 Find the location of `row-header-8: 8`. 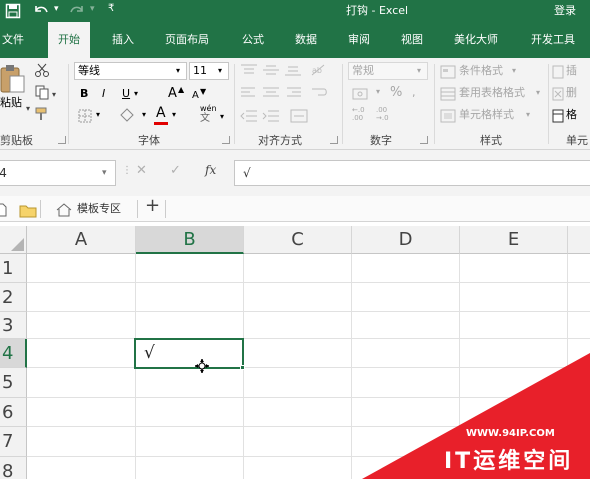

row-header-8: 8 is located at coordinates (13, 468).